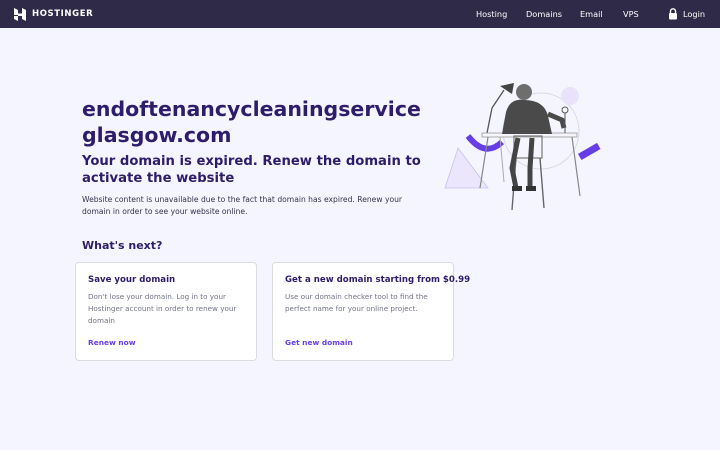 The width and height of the screenshot is (720, 450). I want to click on whats-next-heading: What's next?, so click(122, 245).